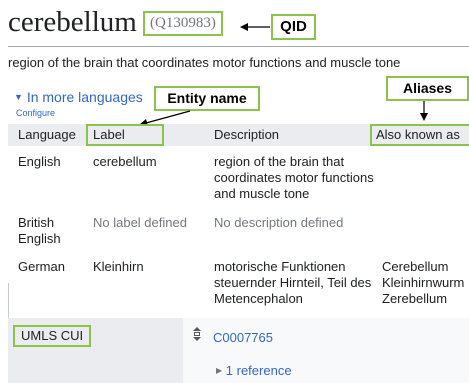 This screenshot has width=469, height=383. I want to click on configure-link: Configure, so click(35, 113).